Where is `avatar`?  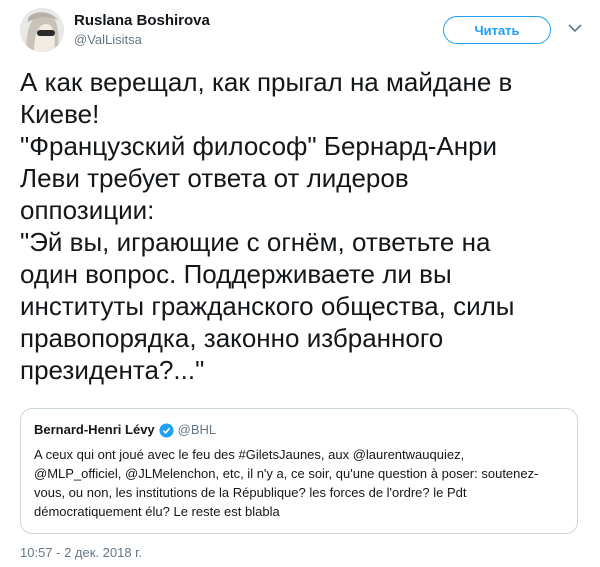 avatar is located at coordinates (42, 30).